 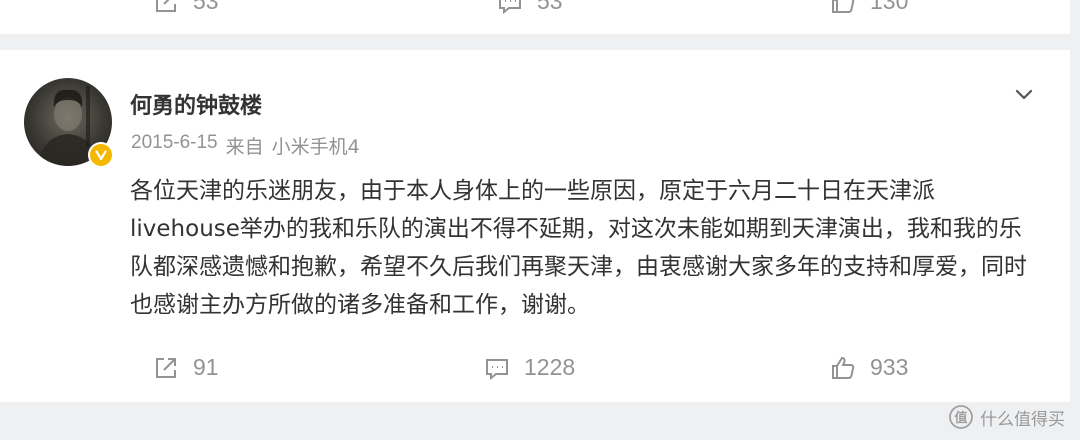 What do you see at coordinates (889, 7) in the screenshot?
I see `like-count: 130` at bounding box center [889, 7].